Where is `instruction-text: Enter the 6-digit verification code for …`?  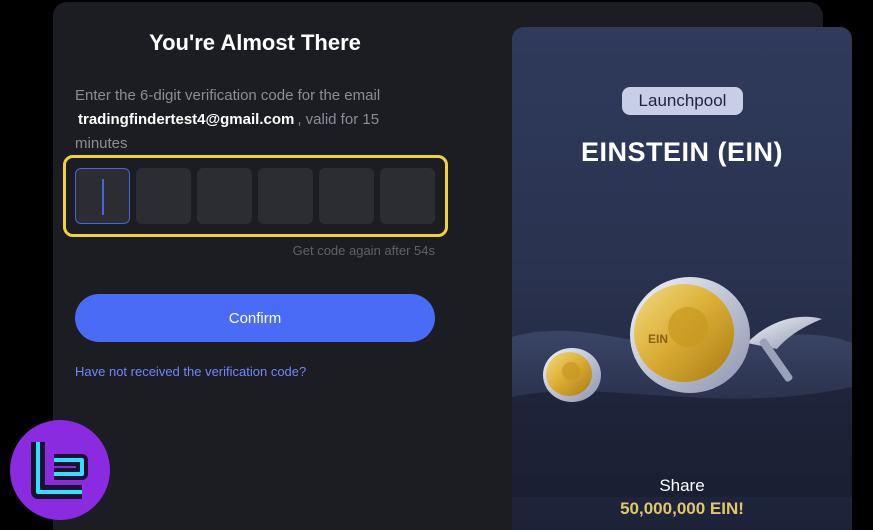 instruction-text: Enter the 6-digit verification code for … is located at coordinates (228, 95).